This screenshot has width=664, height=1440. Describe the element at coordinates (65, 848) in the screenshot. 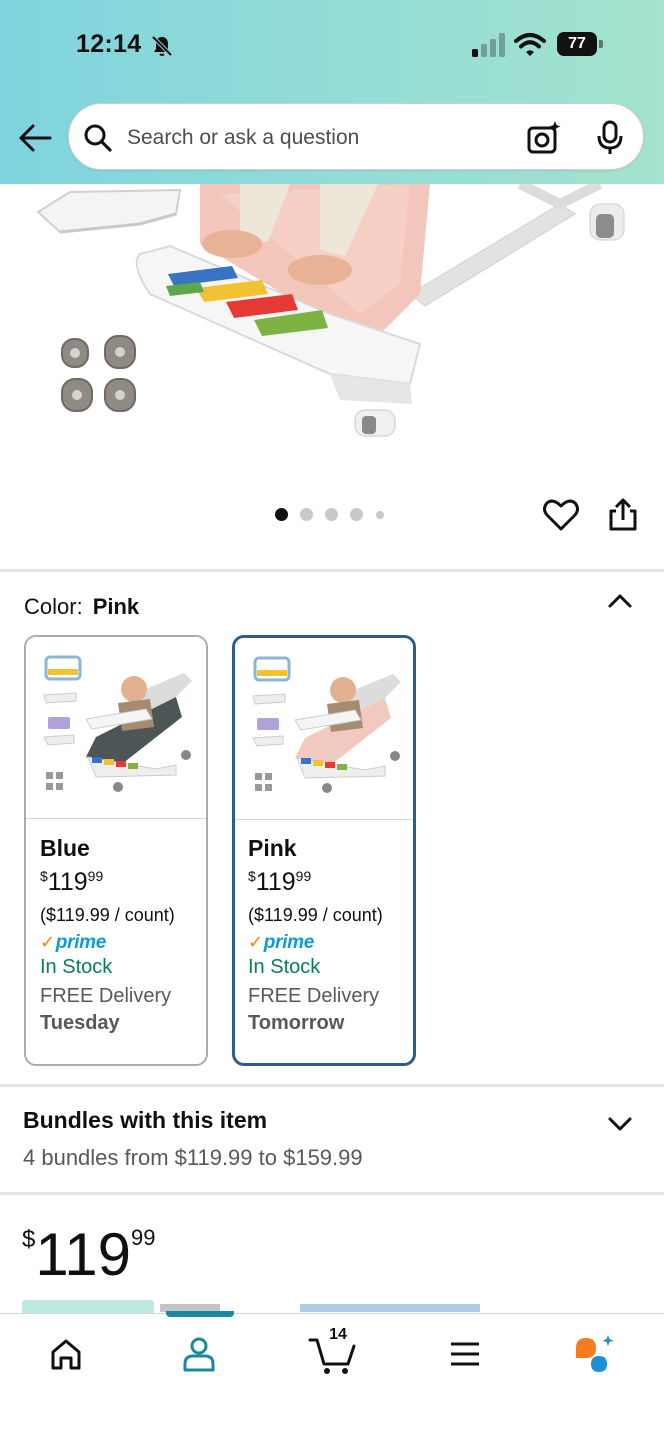

I see `option-name: Blue` at that location.